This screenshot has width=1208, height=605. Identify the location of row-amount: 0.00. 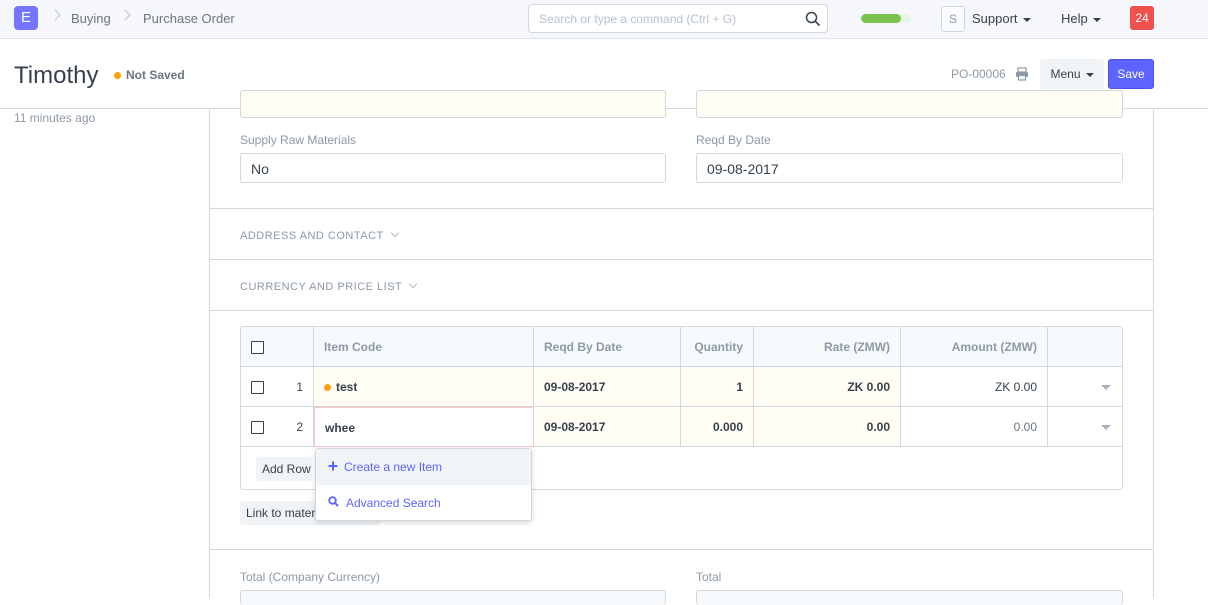
(974, 427).